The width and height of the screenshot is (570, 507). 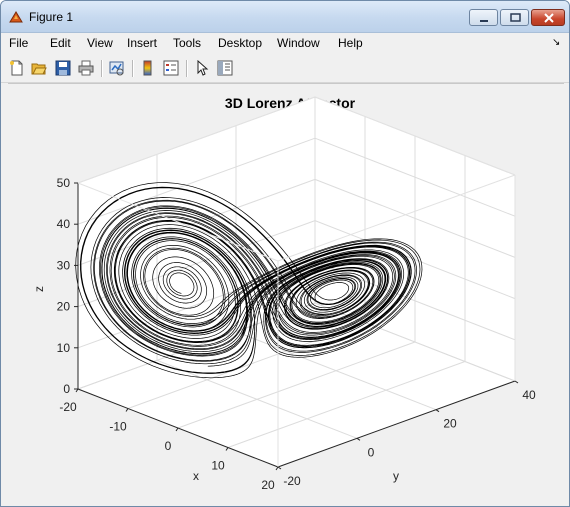 What do you see at coordinates (64, 224) in the screenshot?
I see `z-tick-label: 40` at bounding box center [64, 224].